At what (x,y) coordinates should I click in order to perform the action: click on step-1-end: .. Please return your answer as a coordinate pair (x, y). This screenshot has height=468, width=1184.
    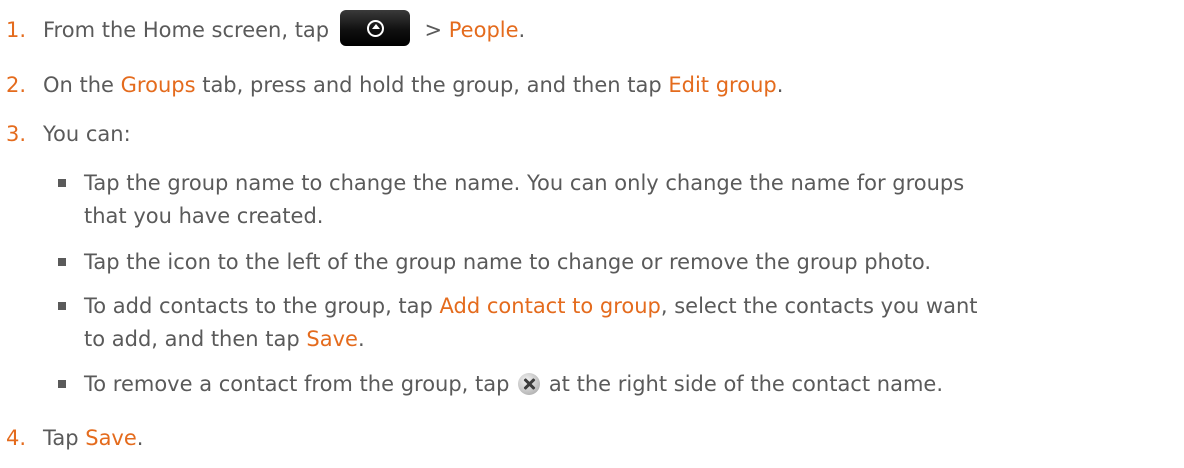
    Looking at the image, I should click on (522, 30).